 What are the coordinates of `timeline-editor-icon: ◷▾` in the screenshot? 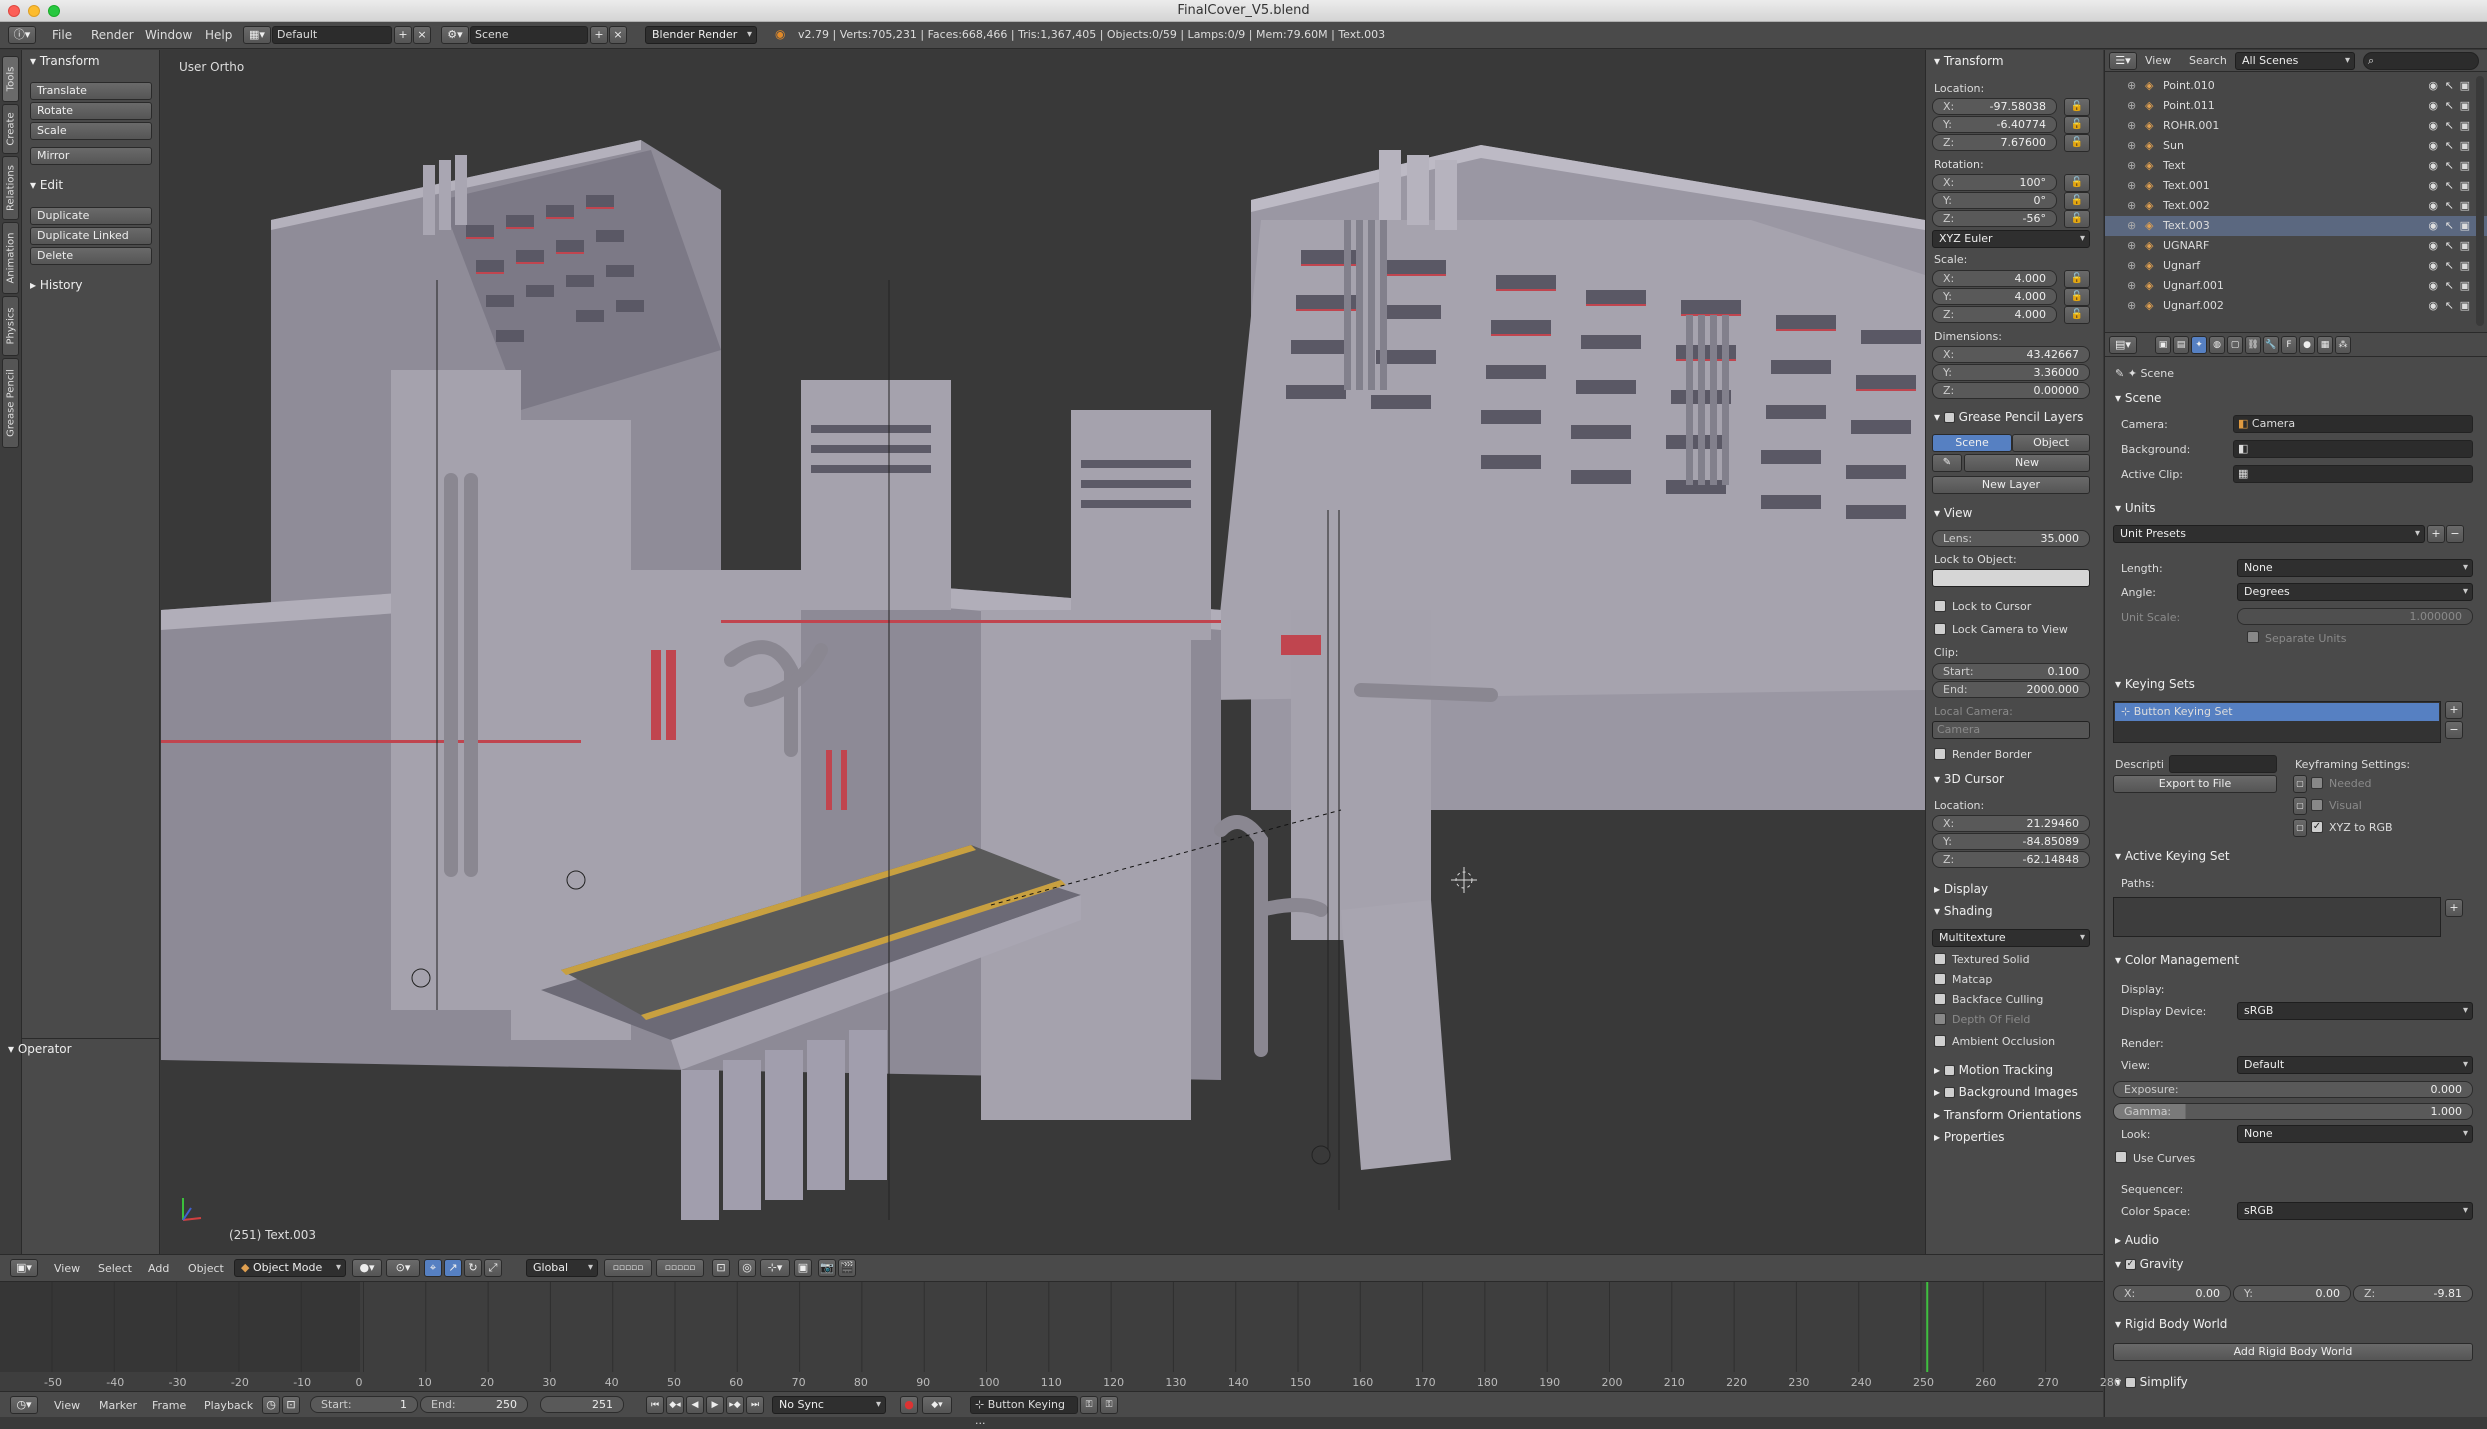 It's located at (24, 1405).